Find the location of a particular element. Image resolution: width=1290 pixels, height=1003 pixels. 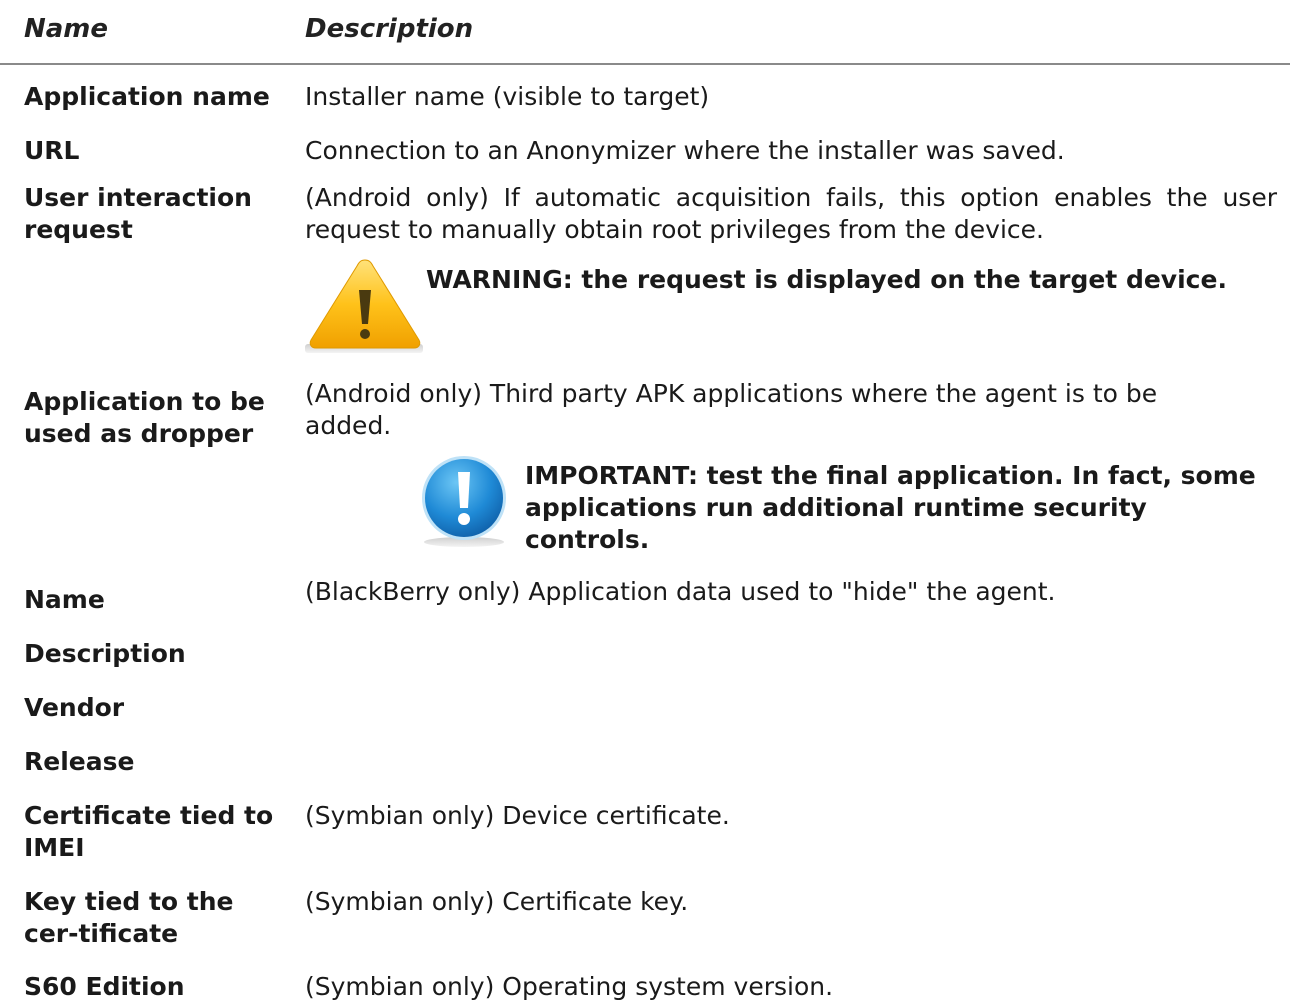

row-name: Application name is located at coordinates (147, 96).